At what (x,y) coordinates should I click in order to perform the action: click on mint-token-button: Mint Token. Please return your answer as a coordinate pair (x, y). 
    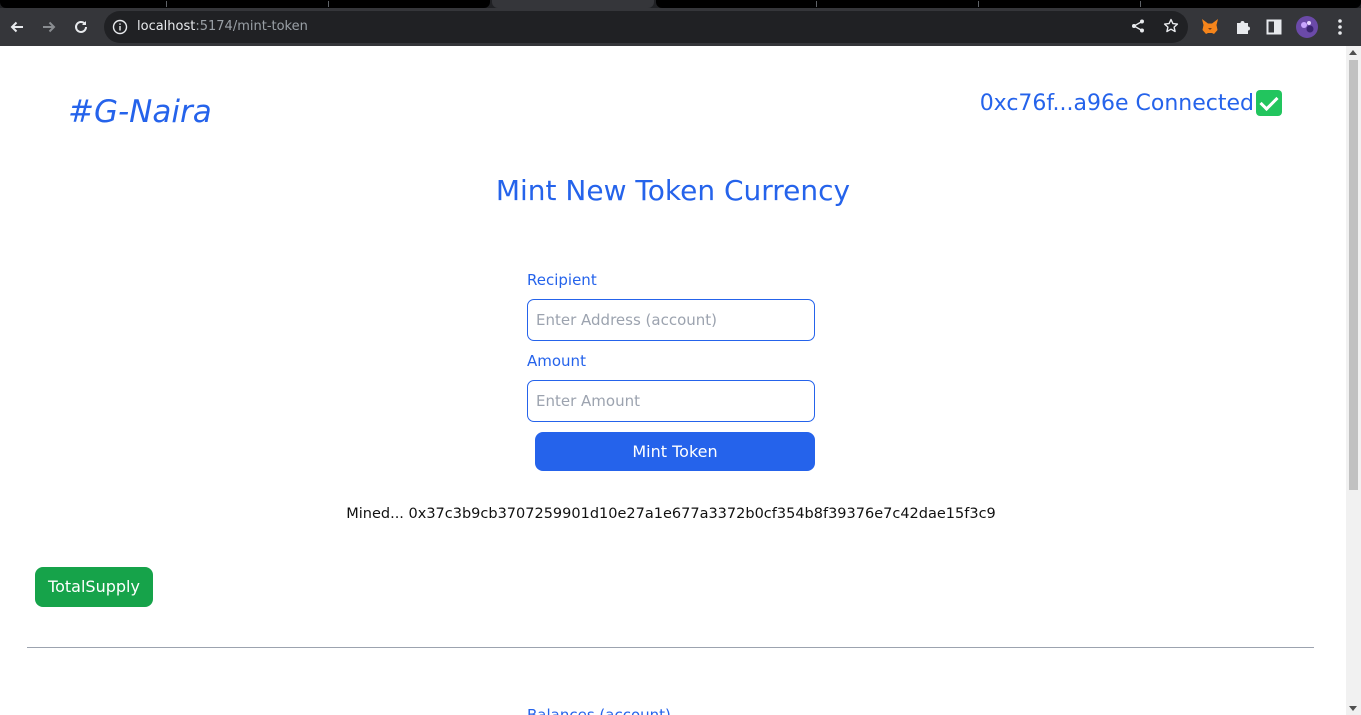
    Looking at the image, I should click on (675, 451).